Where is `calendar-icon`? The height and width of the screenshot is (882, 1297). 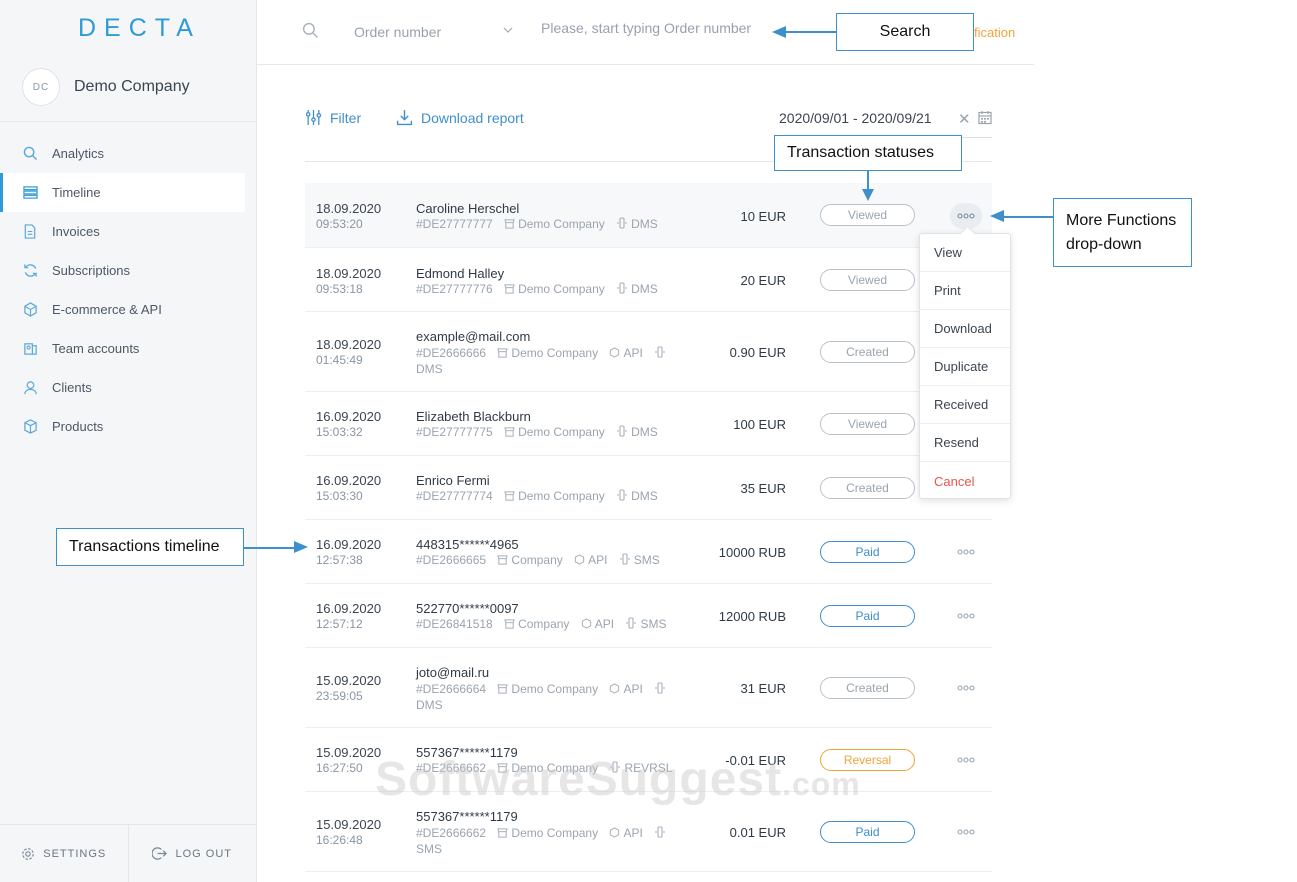 calendar-icon is located at coordinates (985, 117).